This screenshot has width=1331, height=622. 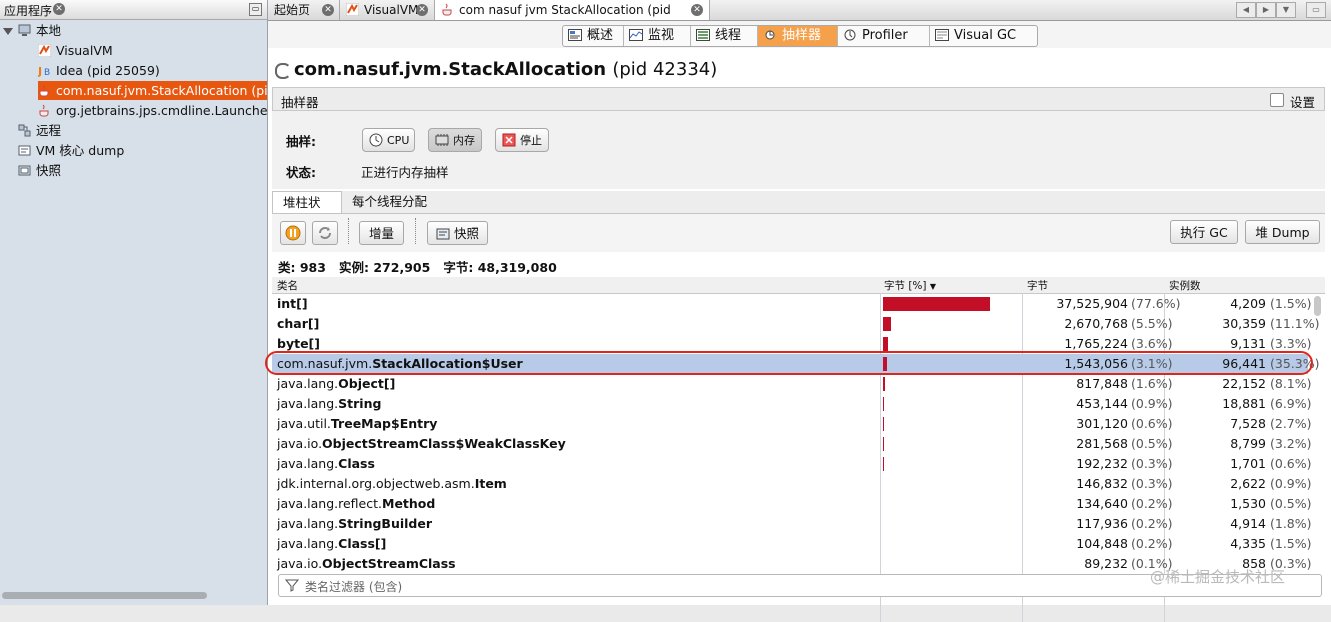 What do you see at coordinates (490, 483) in the screenshot?
I see `class-simple-name: Item` at bounding box center [490, 483].